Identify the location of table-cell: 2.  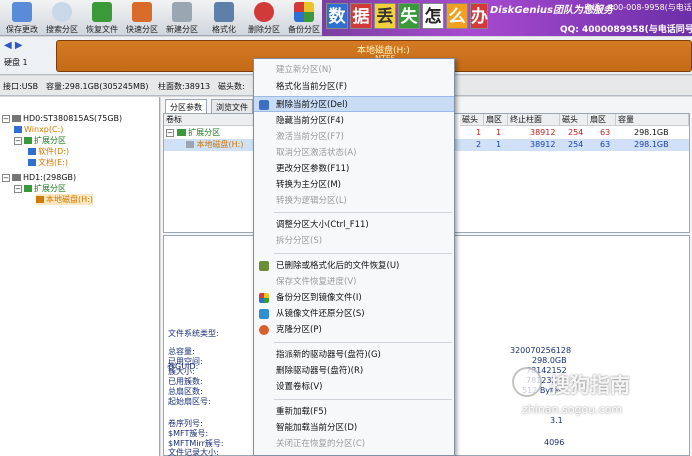
(479, 144).